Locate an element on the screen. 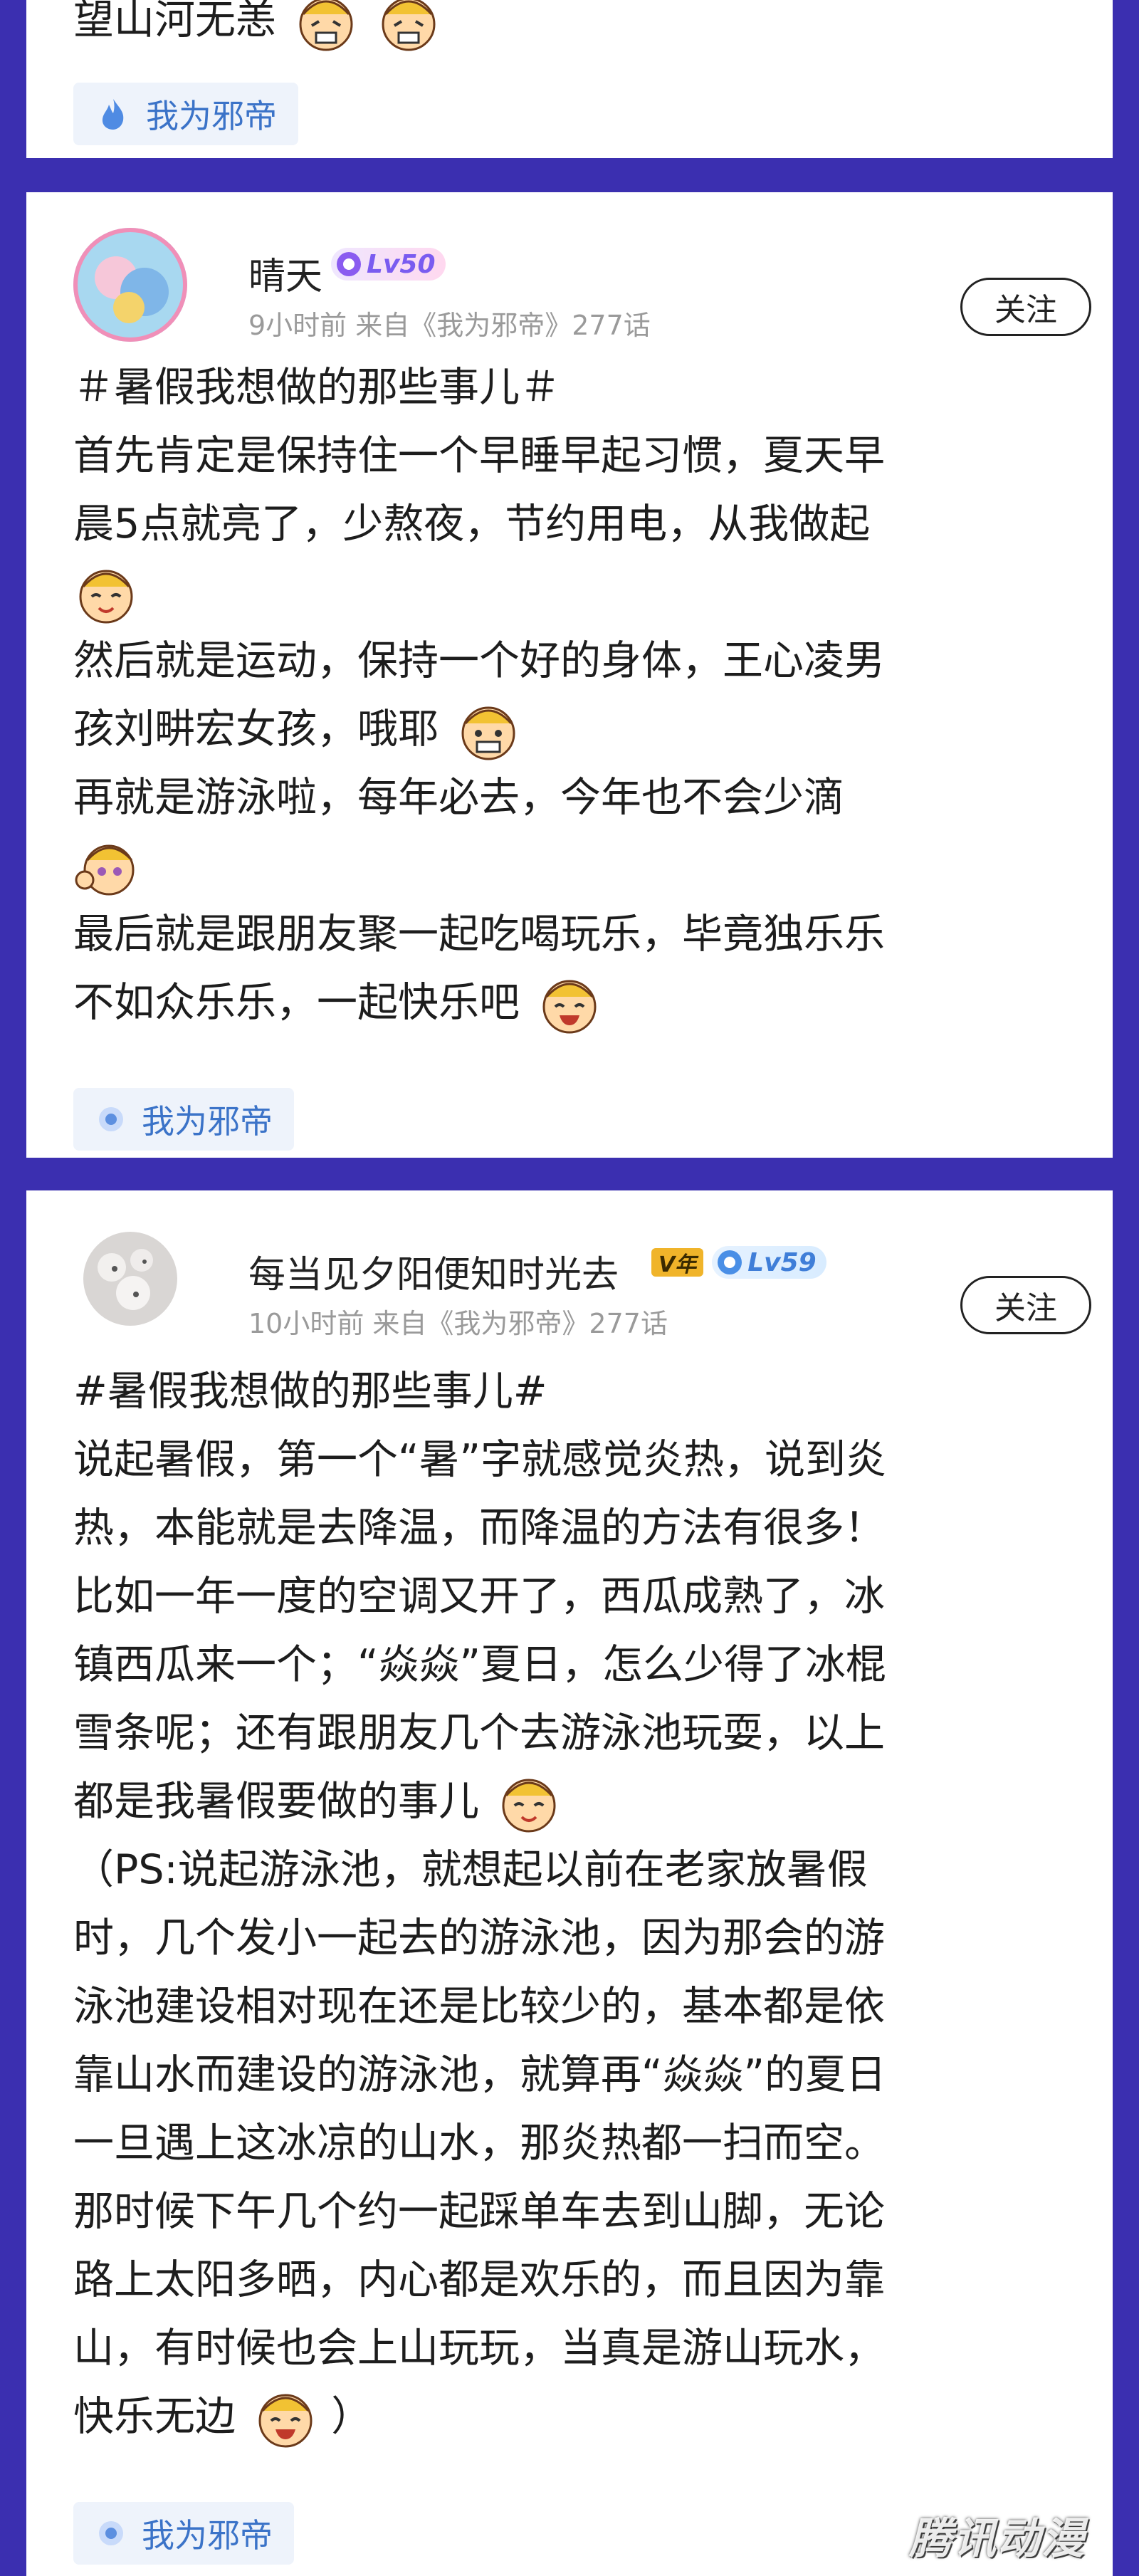 This screenshot has width=1139, height=2576. level-badge: Lv50 is located at coordinates (389, 264).